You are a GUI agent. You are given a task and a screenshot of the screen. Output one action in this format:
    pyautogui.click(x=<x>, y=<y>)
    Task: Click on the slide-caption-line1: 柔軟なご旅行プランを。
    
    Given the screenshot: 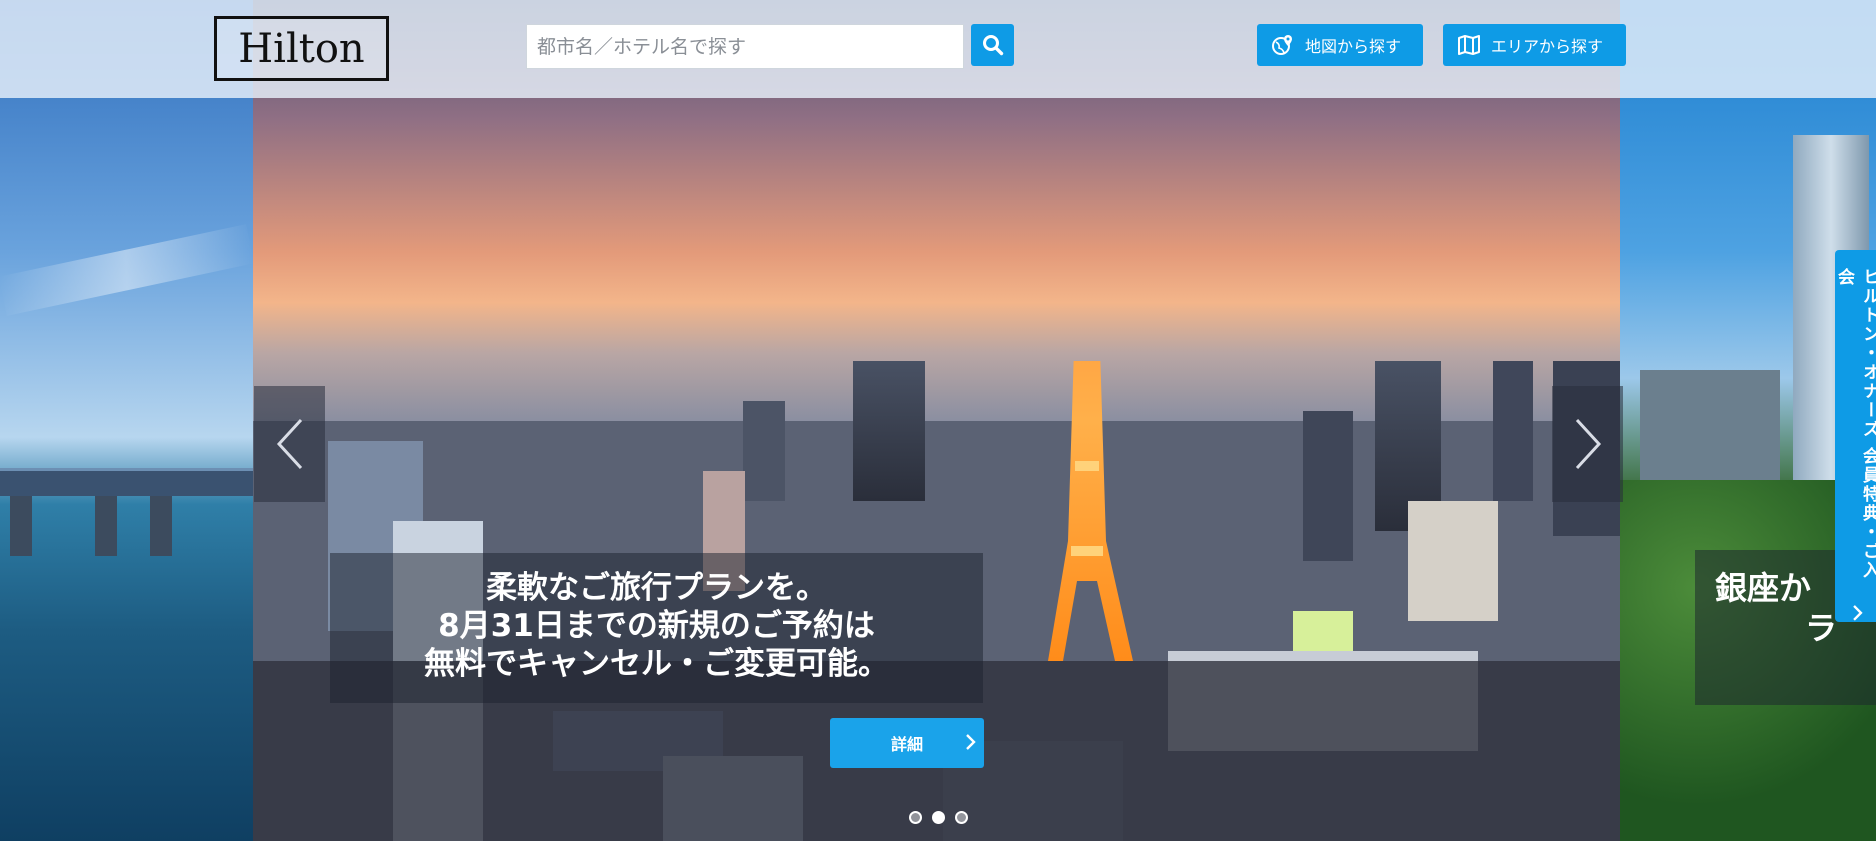 What is the action you would take?
    pyautogui.click(x=656, y=588)
    